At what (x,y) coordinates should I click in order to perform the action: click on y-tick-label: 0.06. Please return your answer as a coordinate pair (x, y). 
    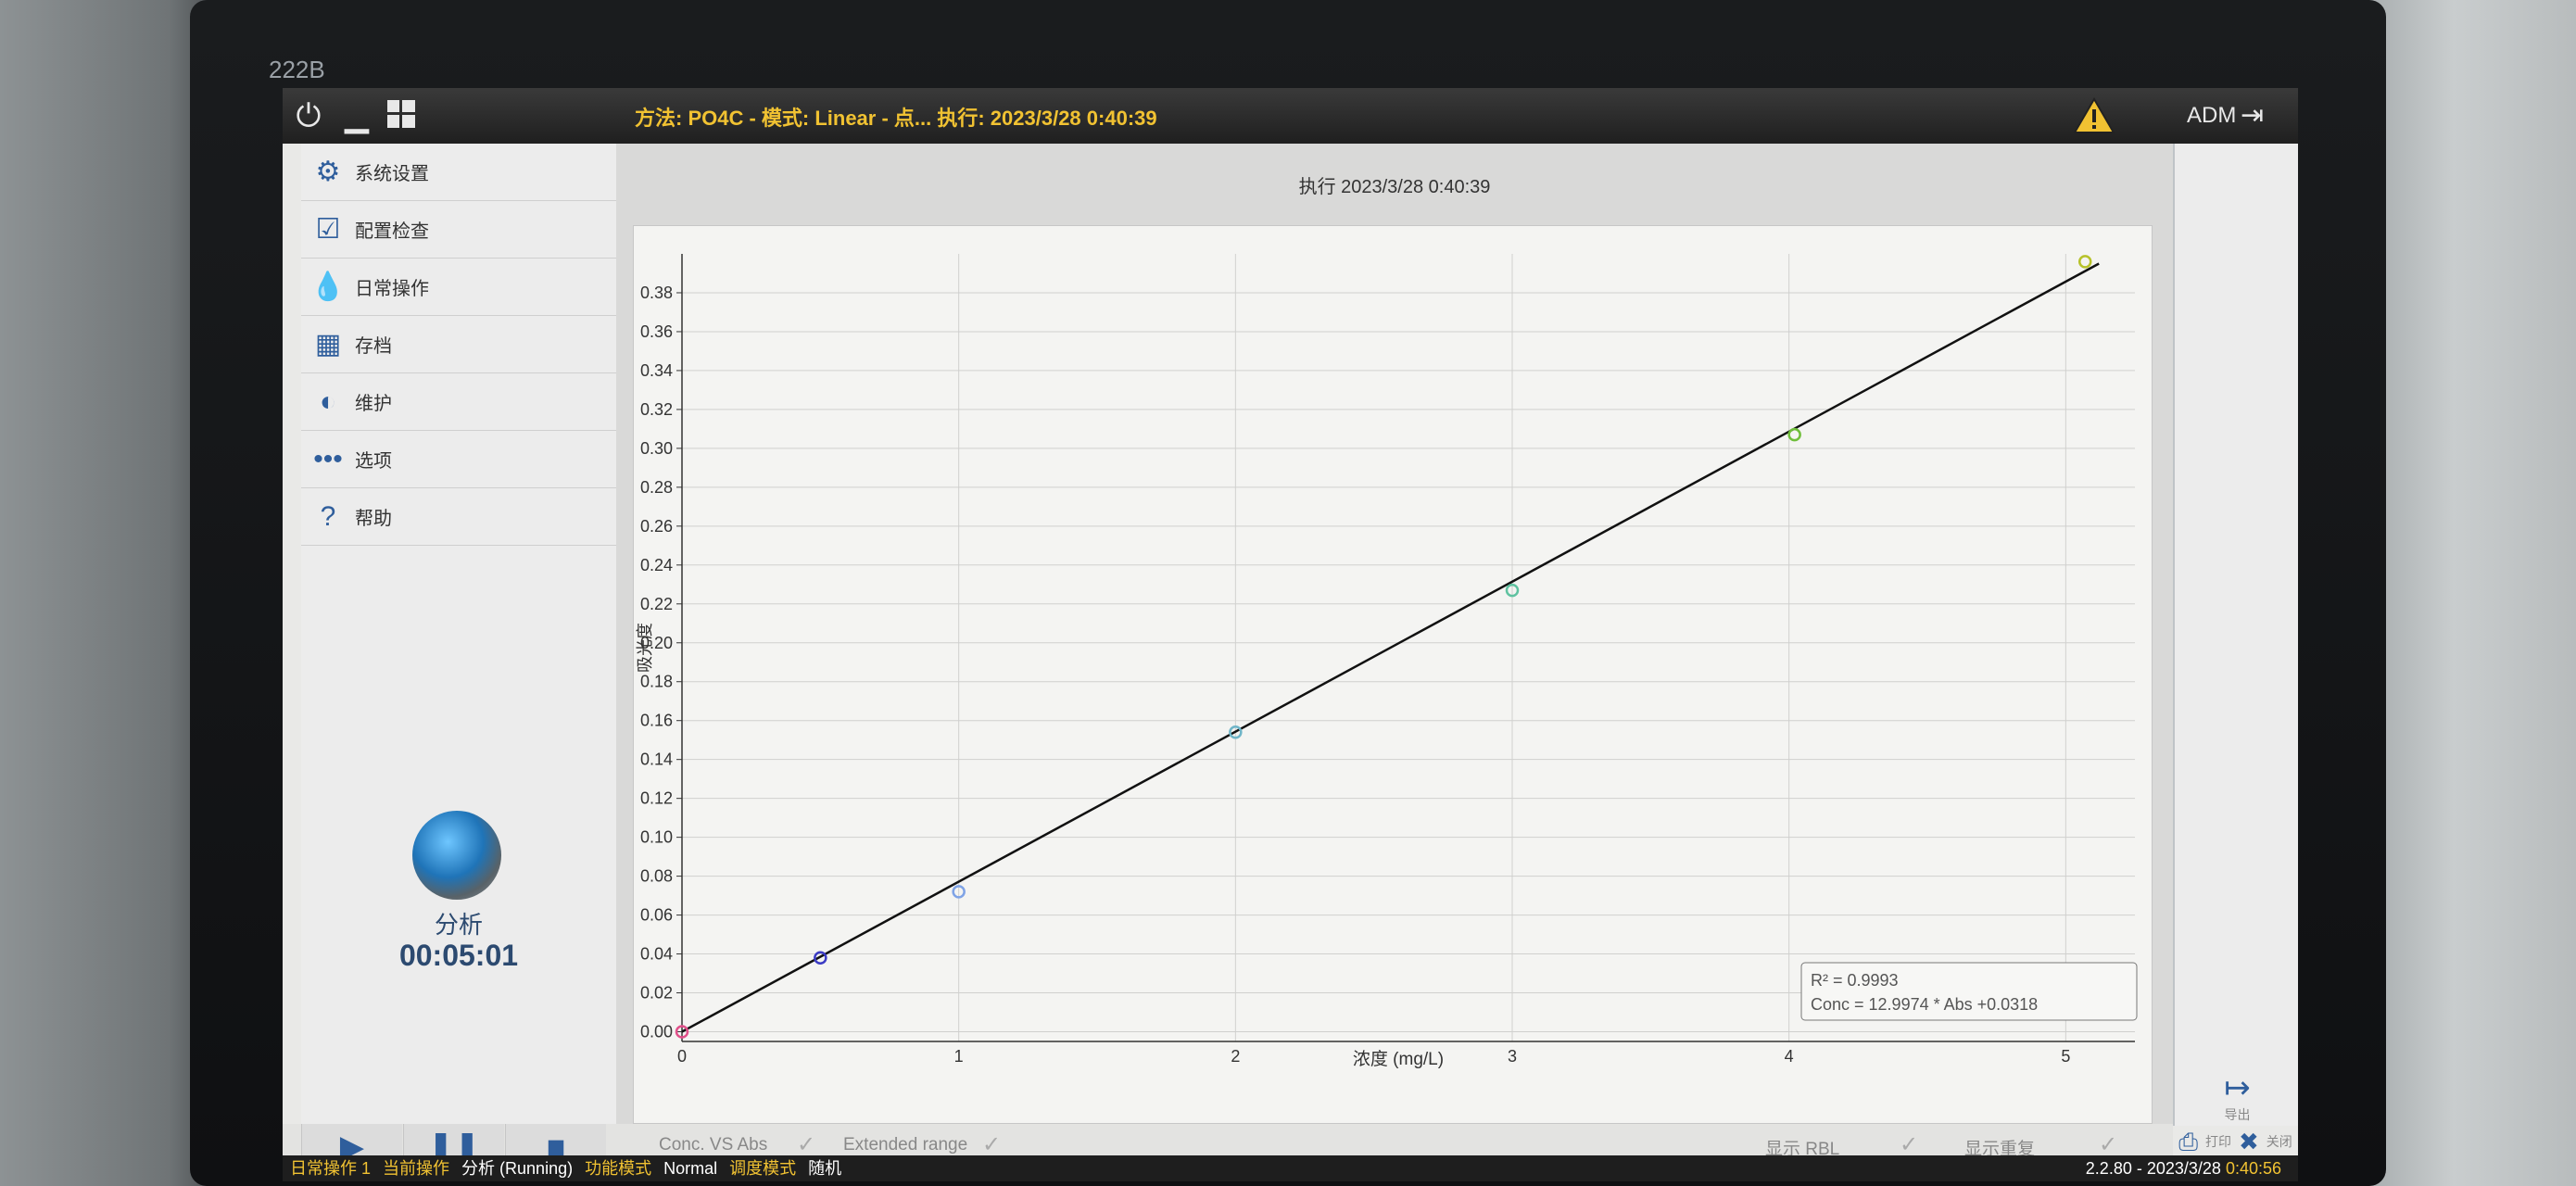
    Looking at the image, I should click on (656, 915).